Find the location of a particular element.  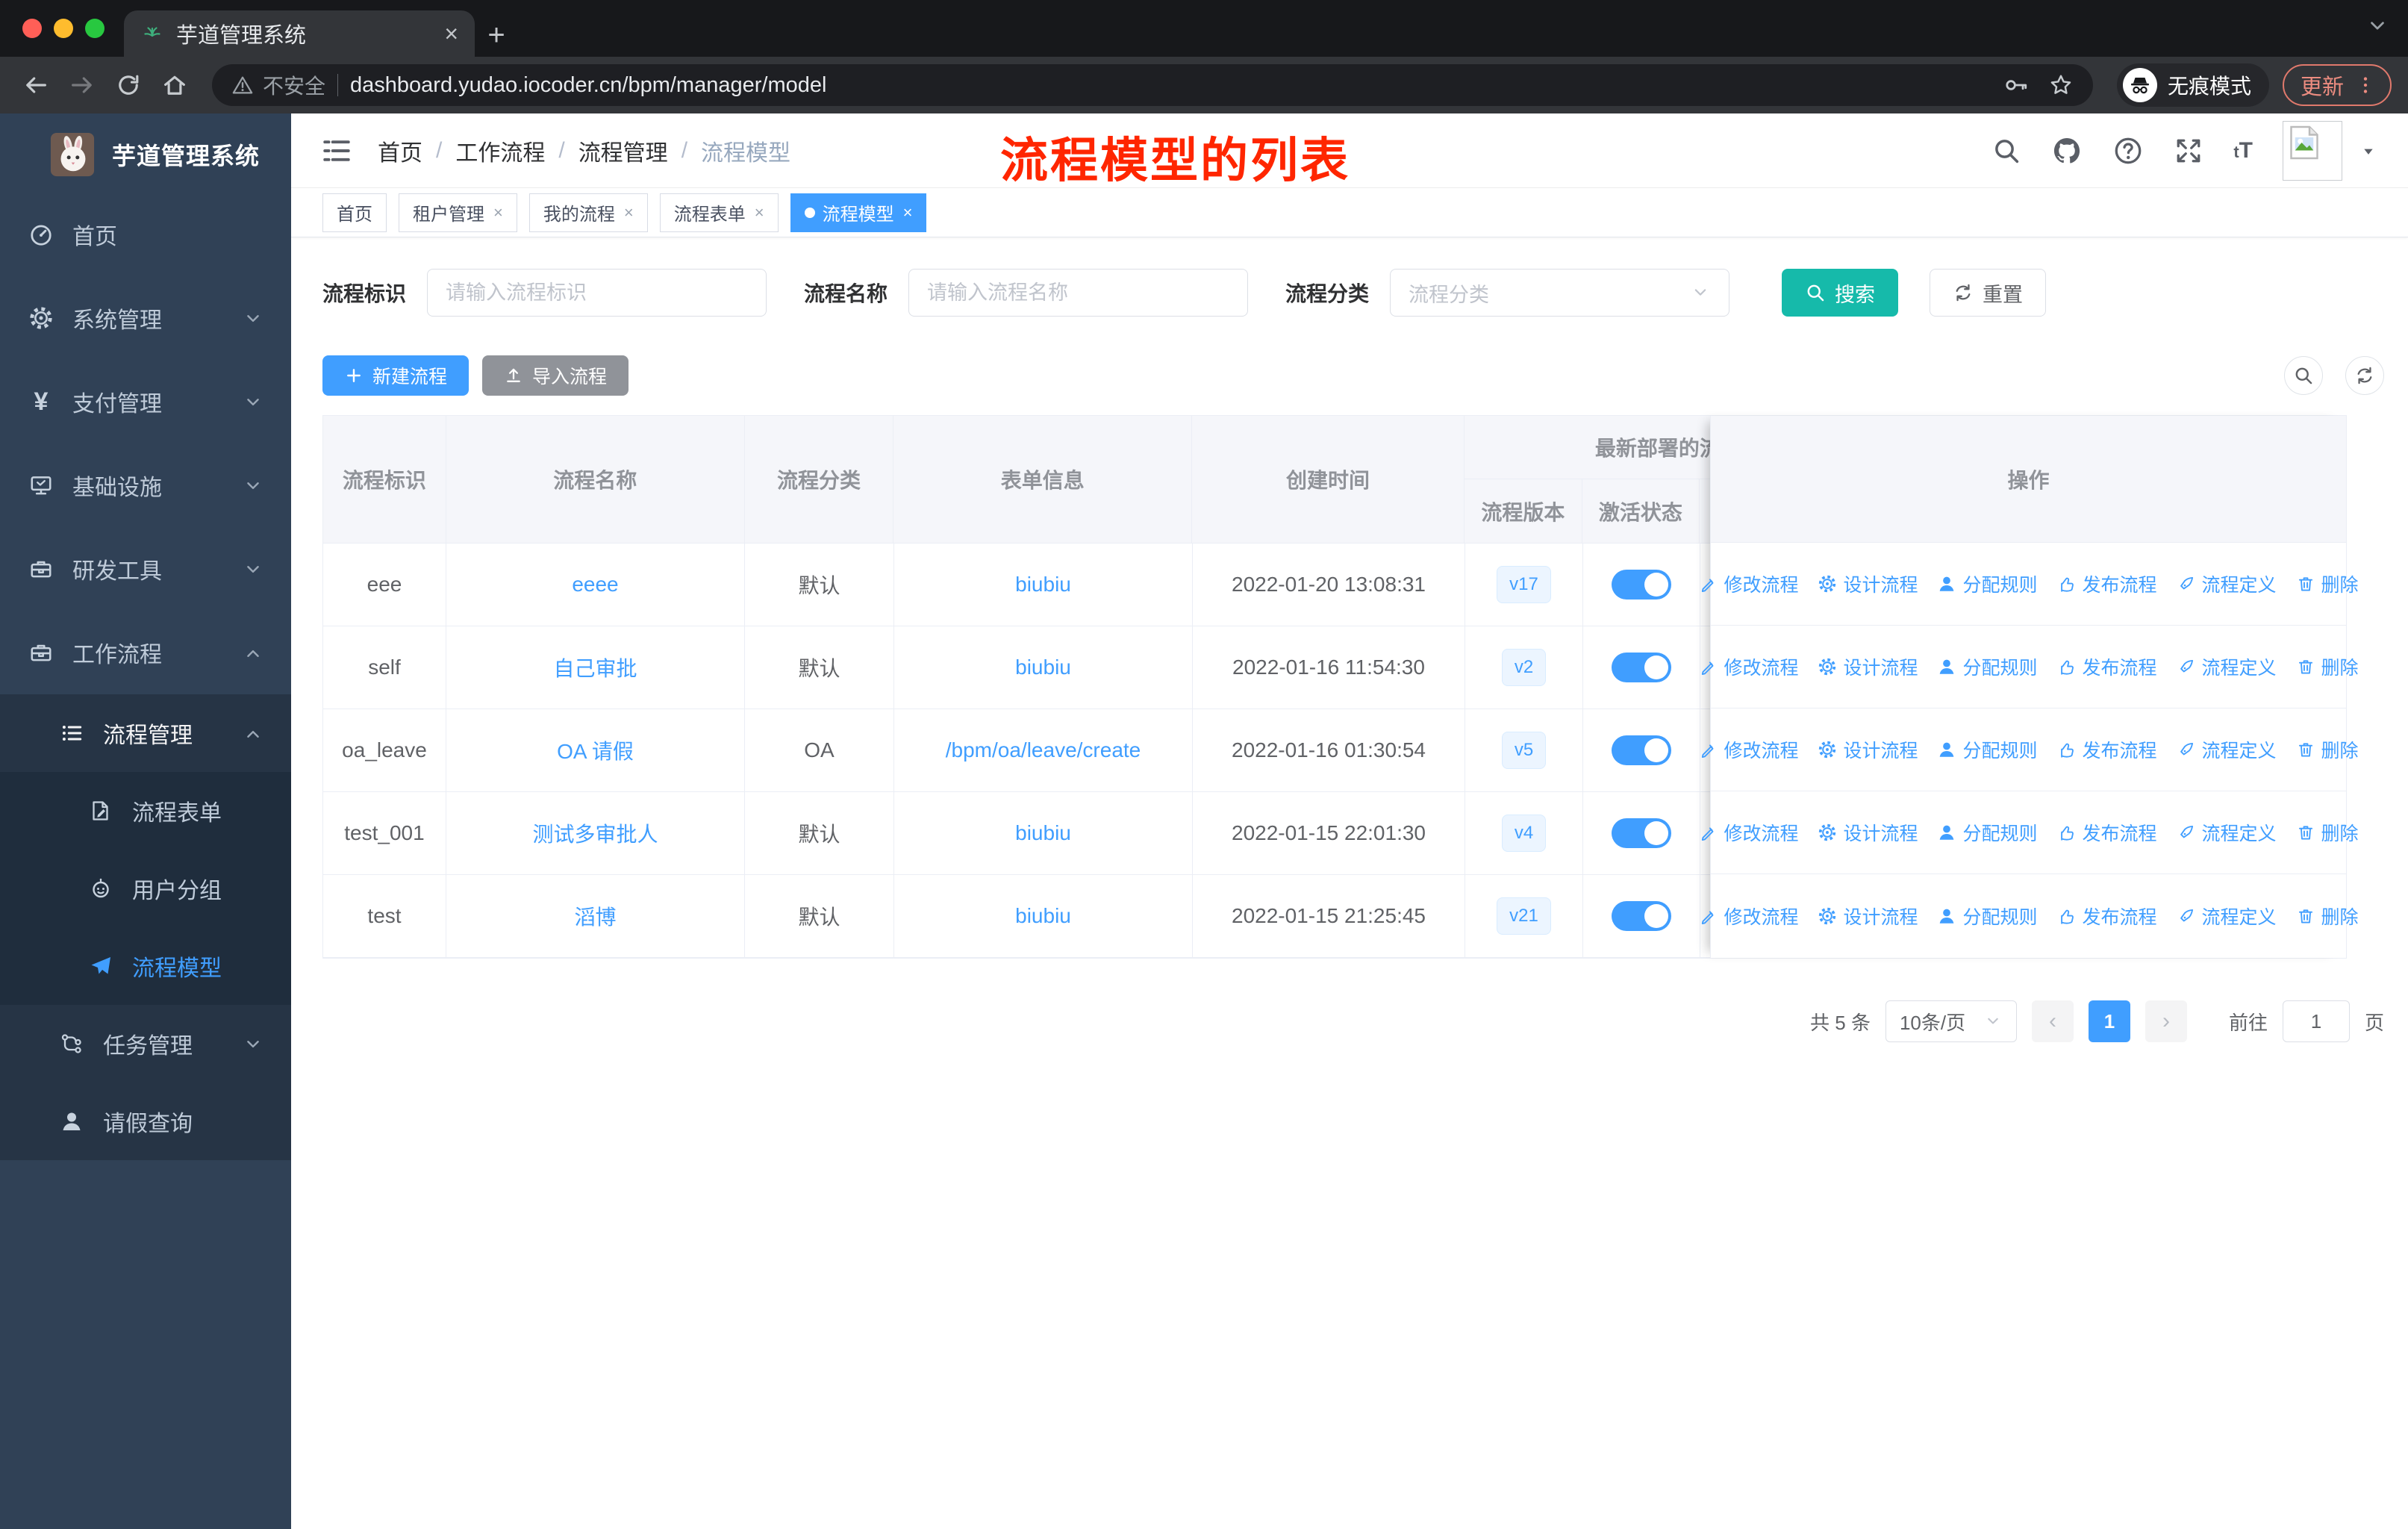

home-button is located at coordinates (174, 85).